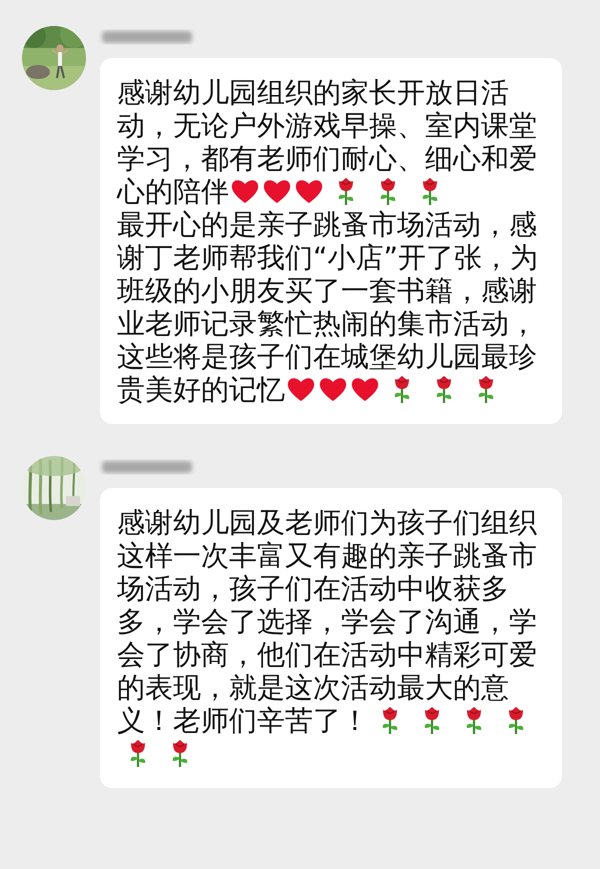 The image size is (600, 869). What do you see at coordinates (327, 224) in the screenshot?
I see `message-text: 最开心的是亲子跳蚤市场活动，感` at bounding box center [327, 224].